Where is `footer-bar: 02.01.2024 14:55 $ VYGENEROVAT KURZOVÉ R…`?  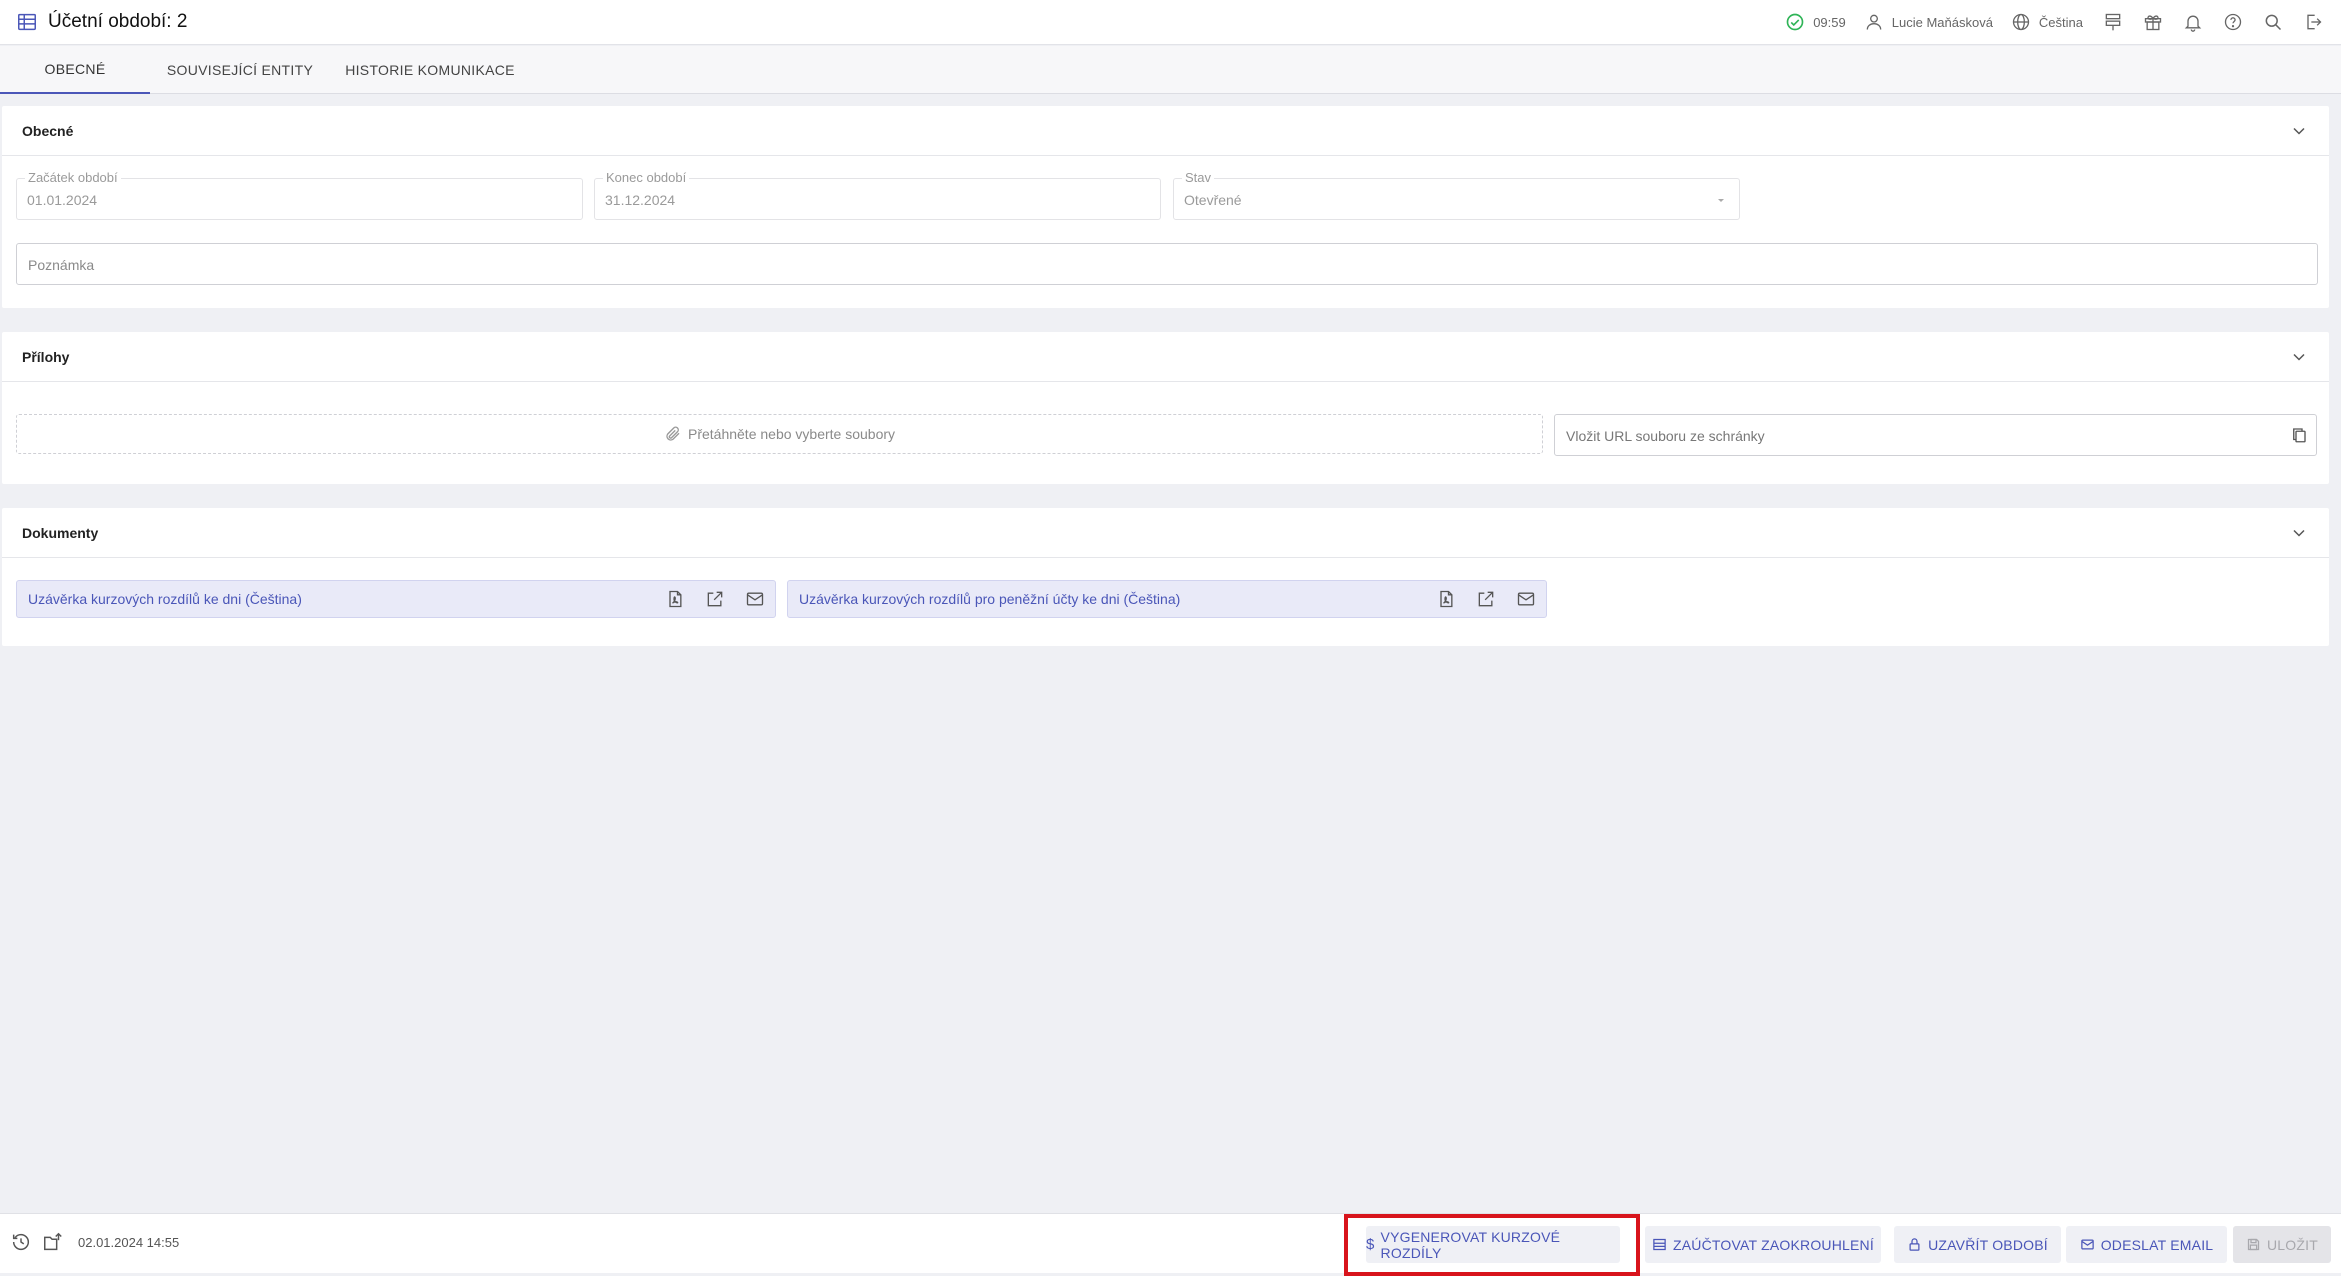 footer-bar: 02.01.2024 14:55 $ VYGENEROVAT KURZOVÉ R… is located at coordinates (1170, 1243).